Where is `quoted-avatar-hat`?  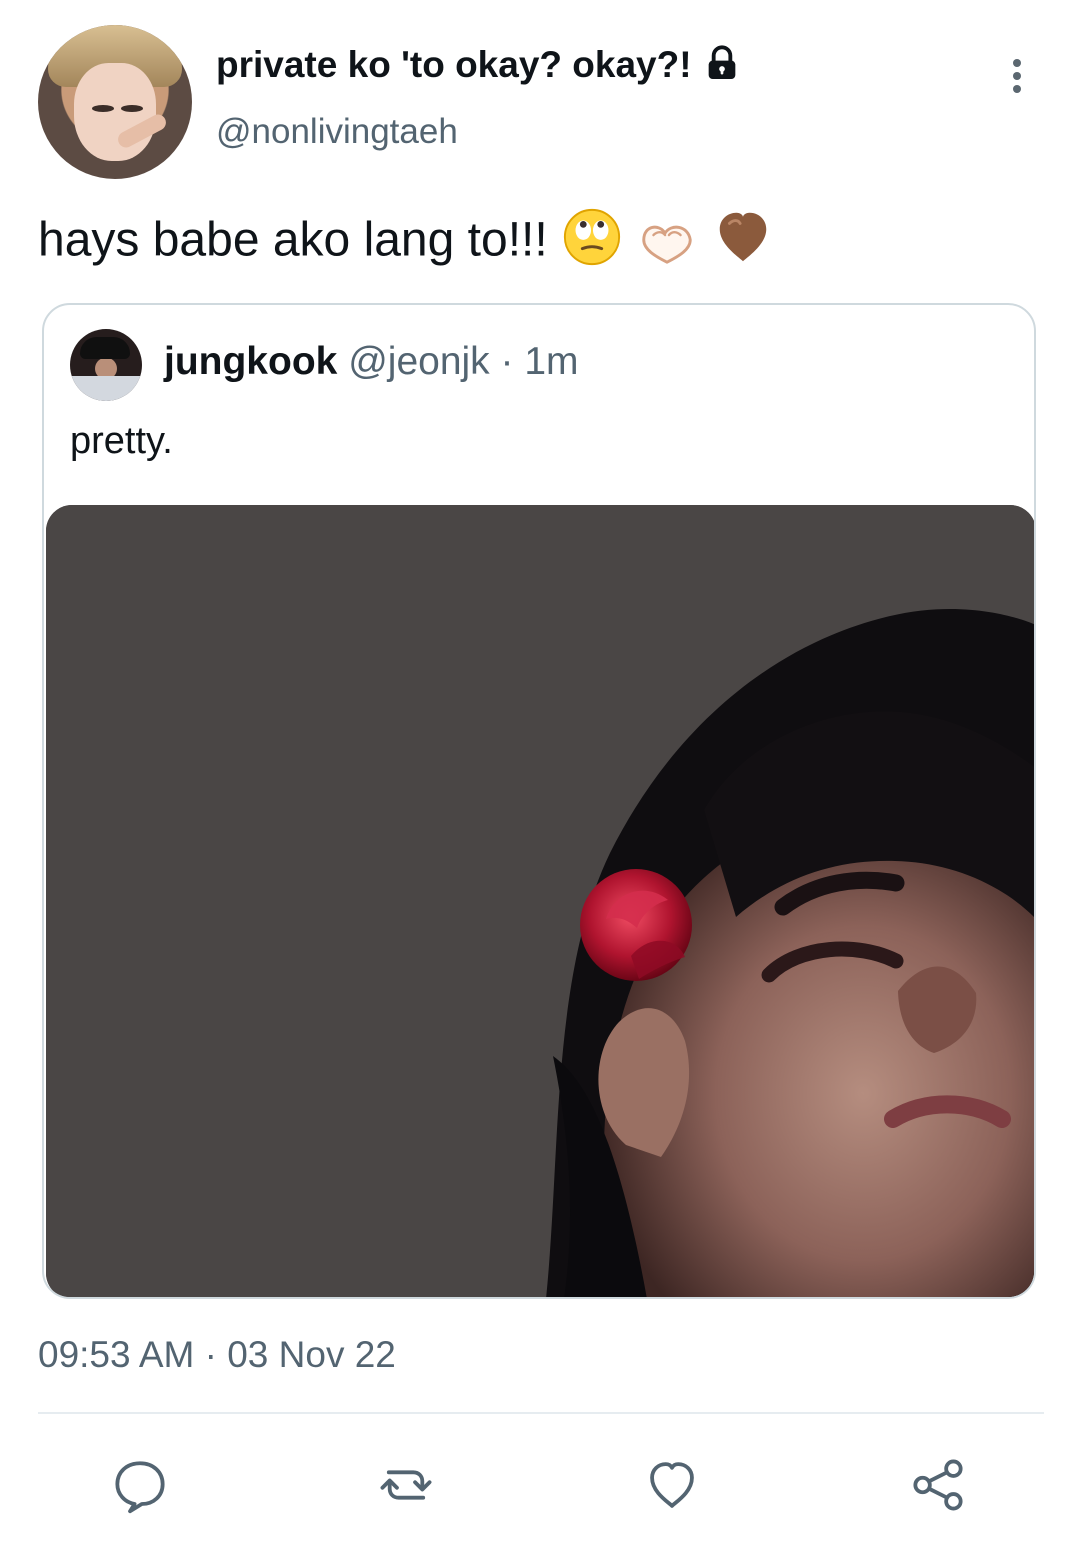 quoted-avatar-hat is located at coordinates (105, 348).